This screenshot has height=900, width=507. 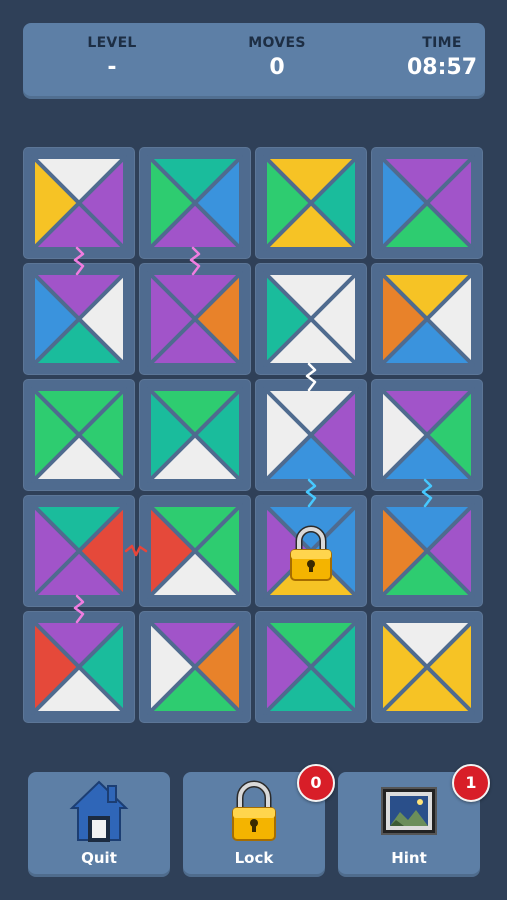 What do you see at coordinates (277, 43) in the screenshot?
I see `moves-label: MOVES` at bounding box center [277, 43].